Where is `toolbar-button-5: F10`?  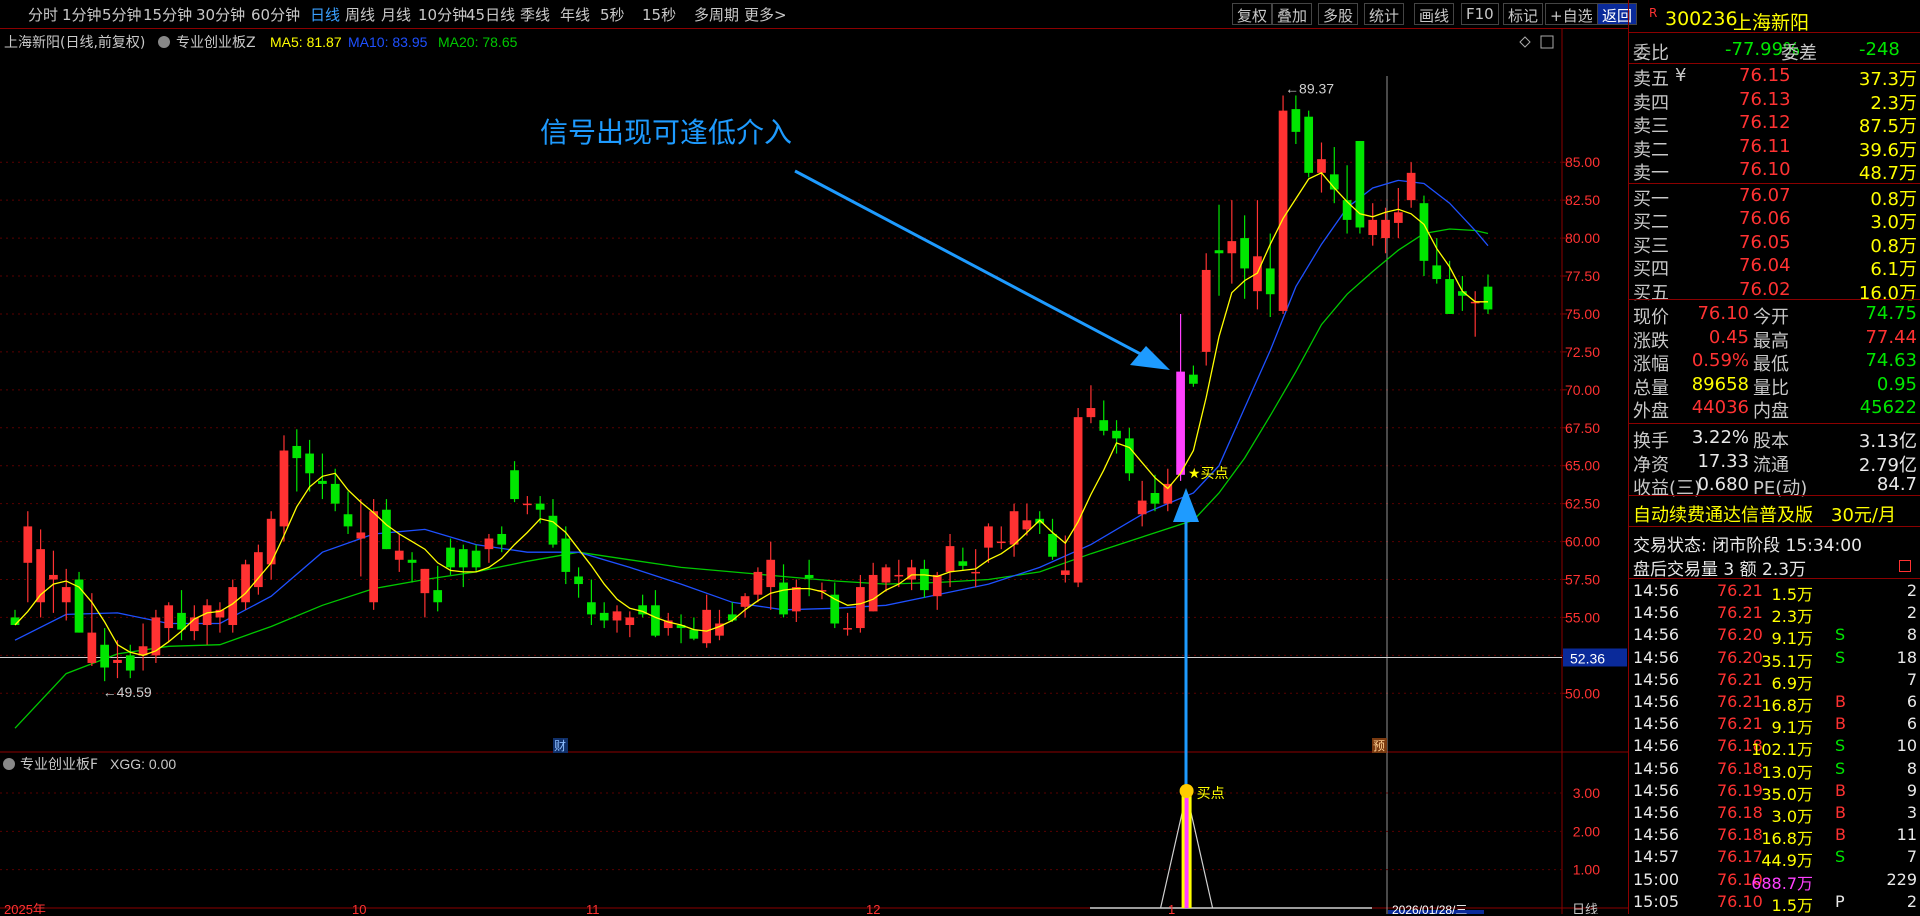
toolbar-button-5: F10 is located at coordinates (1480, 14).